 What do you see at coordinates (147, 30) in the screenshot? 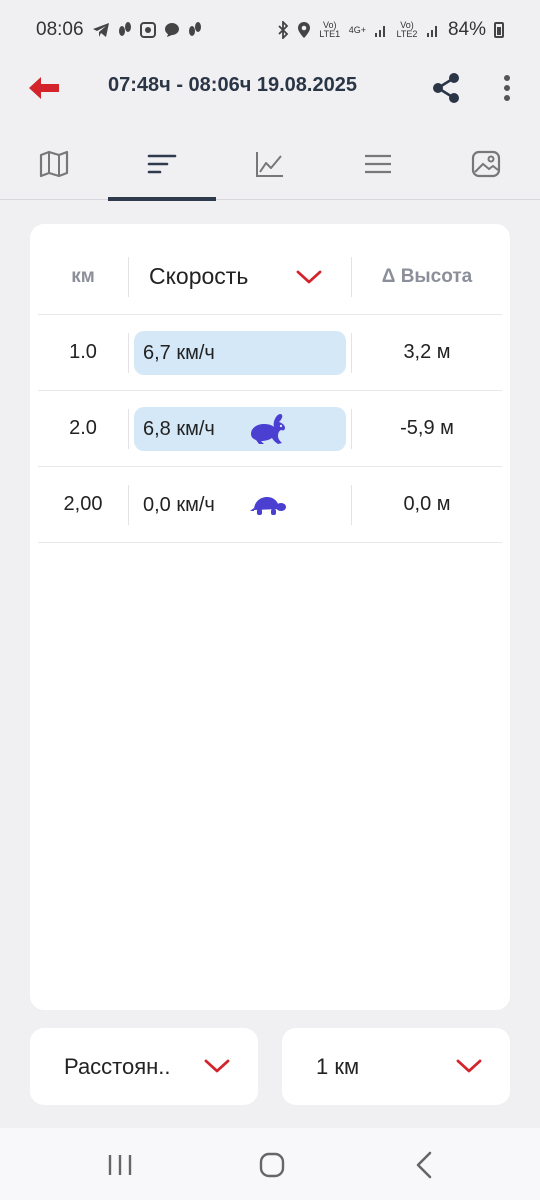
I see `app-icon` at bounding box center [147, 30].